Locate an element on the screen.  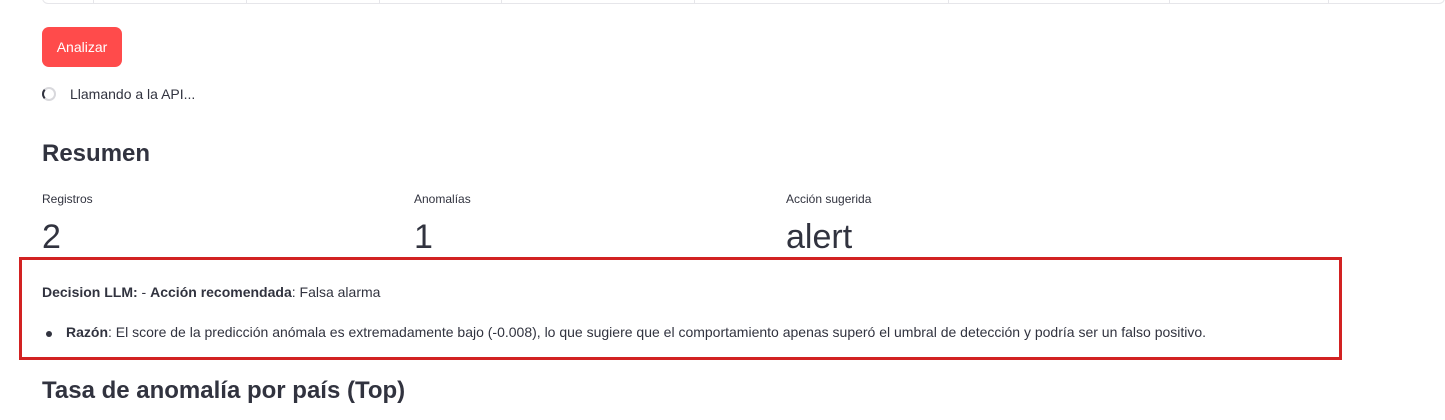
metric-value: alert is located at coordinates (819, 237).